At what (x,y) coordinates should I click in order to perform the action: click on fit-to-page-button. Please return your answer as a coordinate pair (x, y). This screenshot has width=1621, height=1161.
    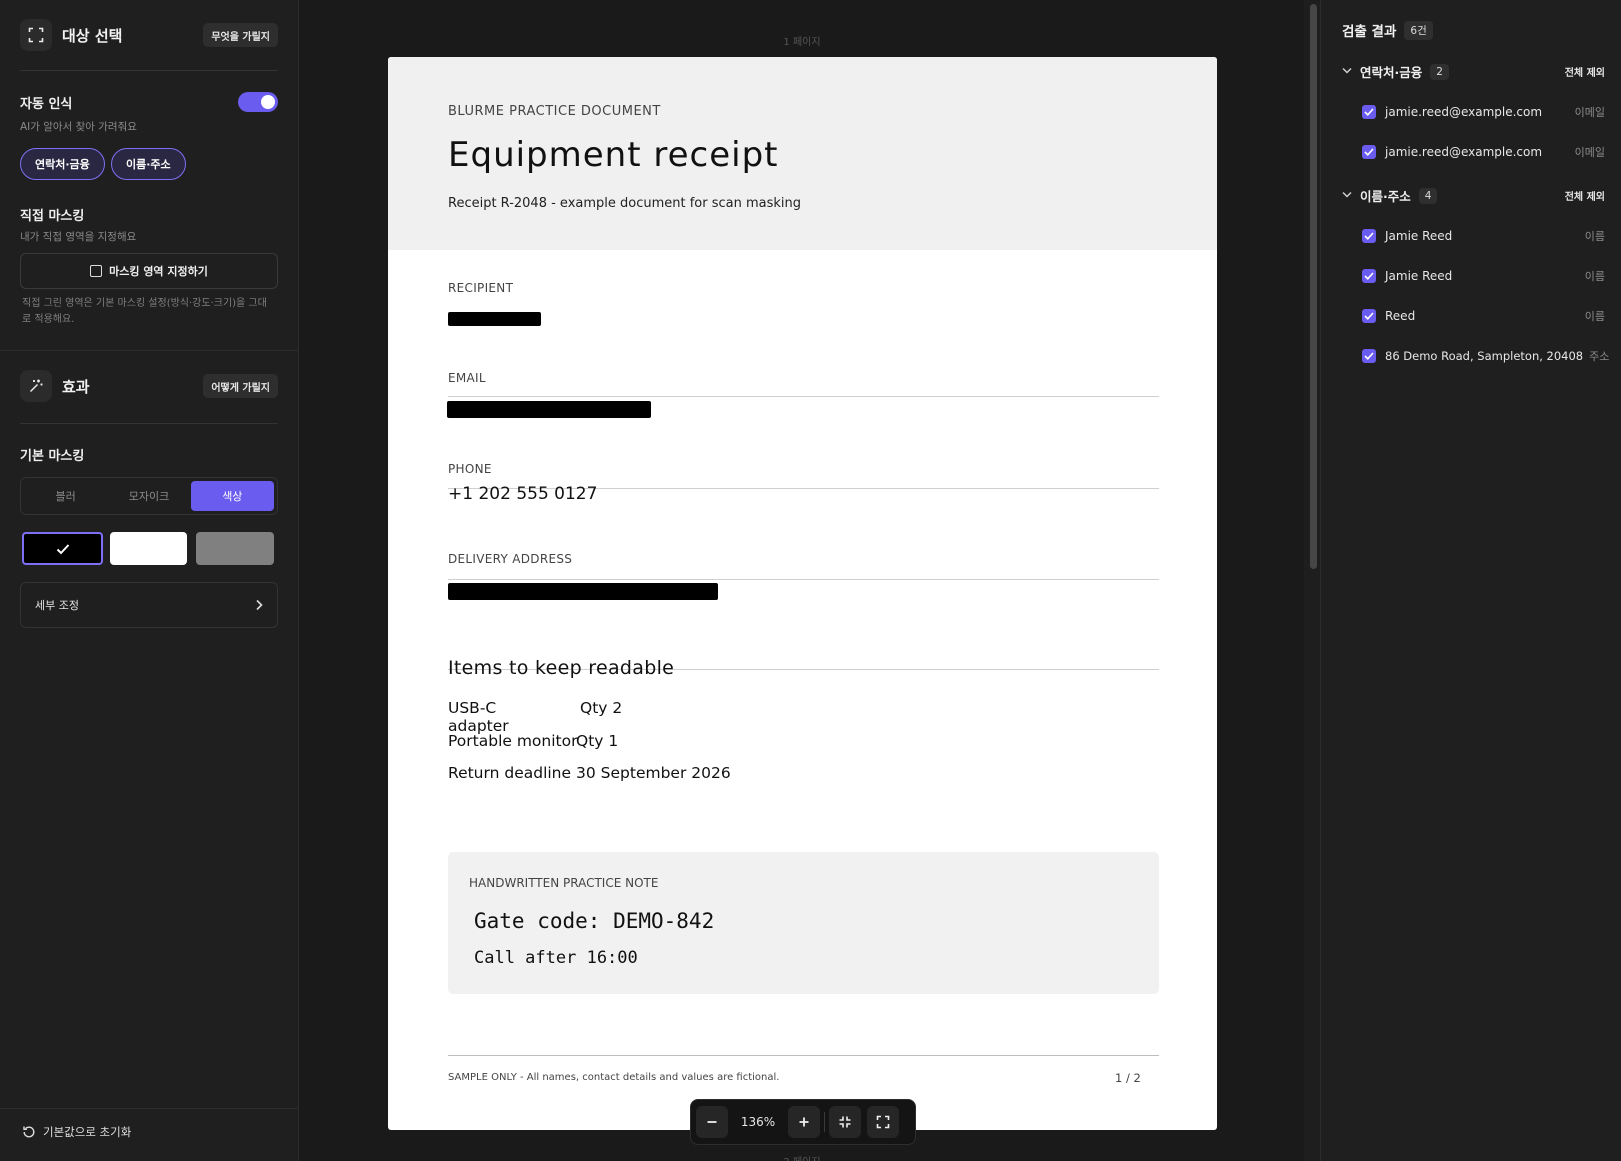
    Looking at the image, I should click on (845, 1122).